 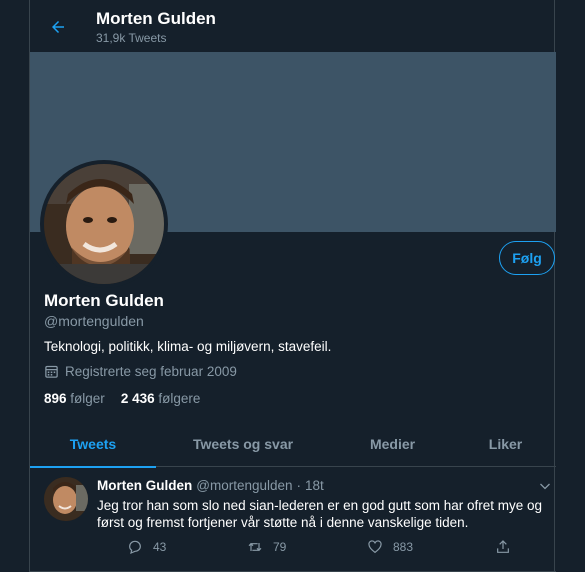 I want to click on profile-handle: @mortengulden, so click(x=94, y=321).